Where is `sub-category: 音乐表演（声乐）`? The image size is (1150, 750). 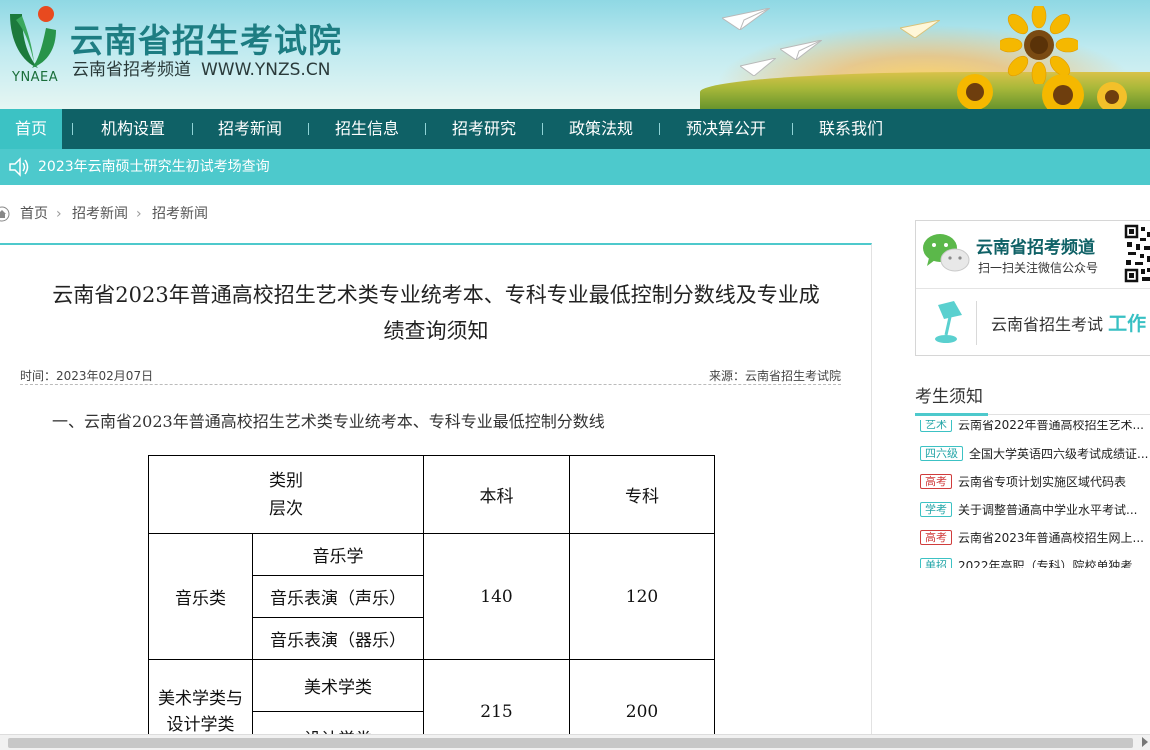 sub-category: 音乐表演（声乐） is located at coordinates (338, 596).